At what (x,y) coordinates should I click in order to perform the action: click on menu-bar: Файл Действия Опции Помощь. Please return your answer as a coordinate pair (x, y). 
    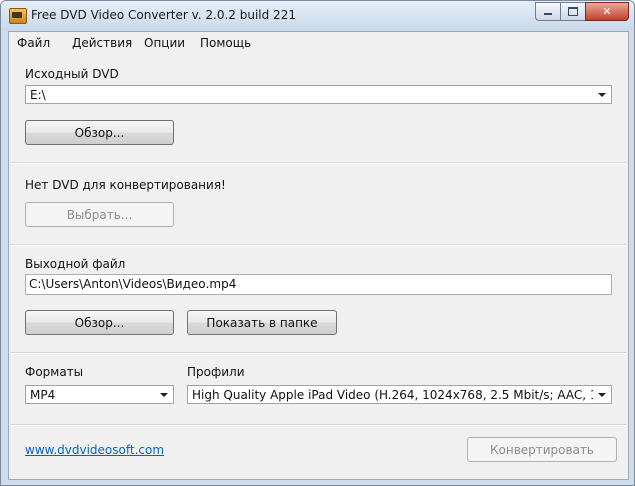
    Looking at the image, I should click on (318, 43).